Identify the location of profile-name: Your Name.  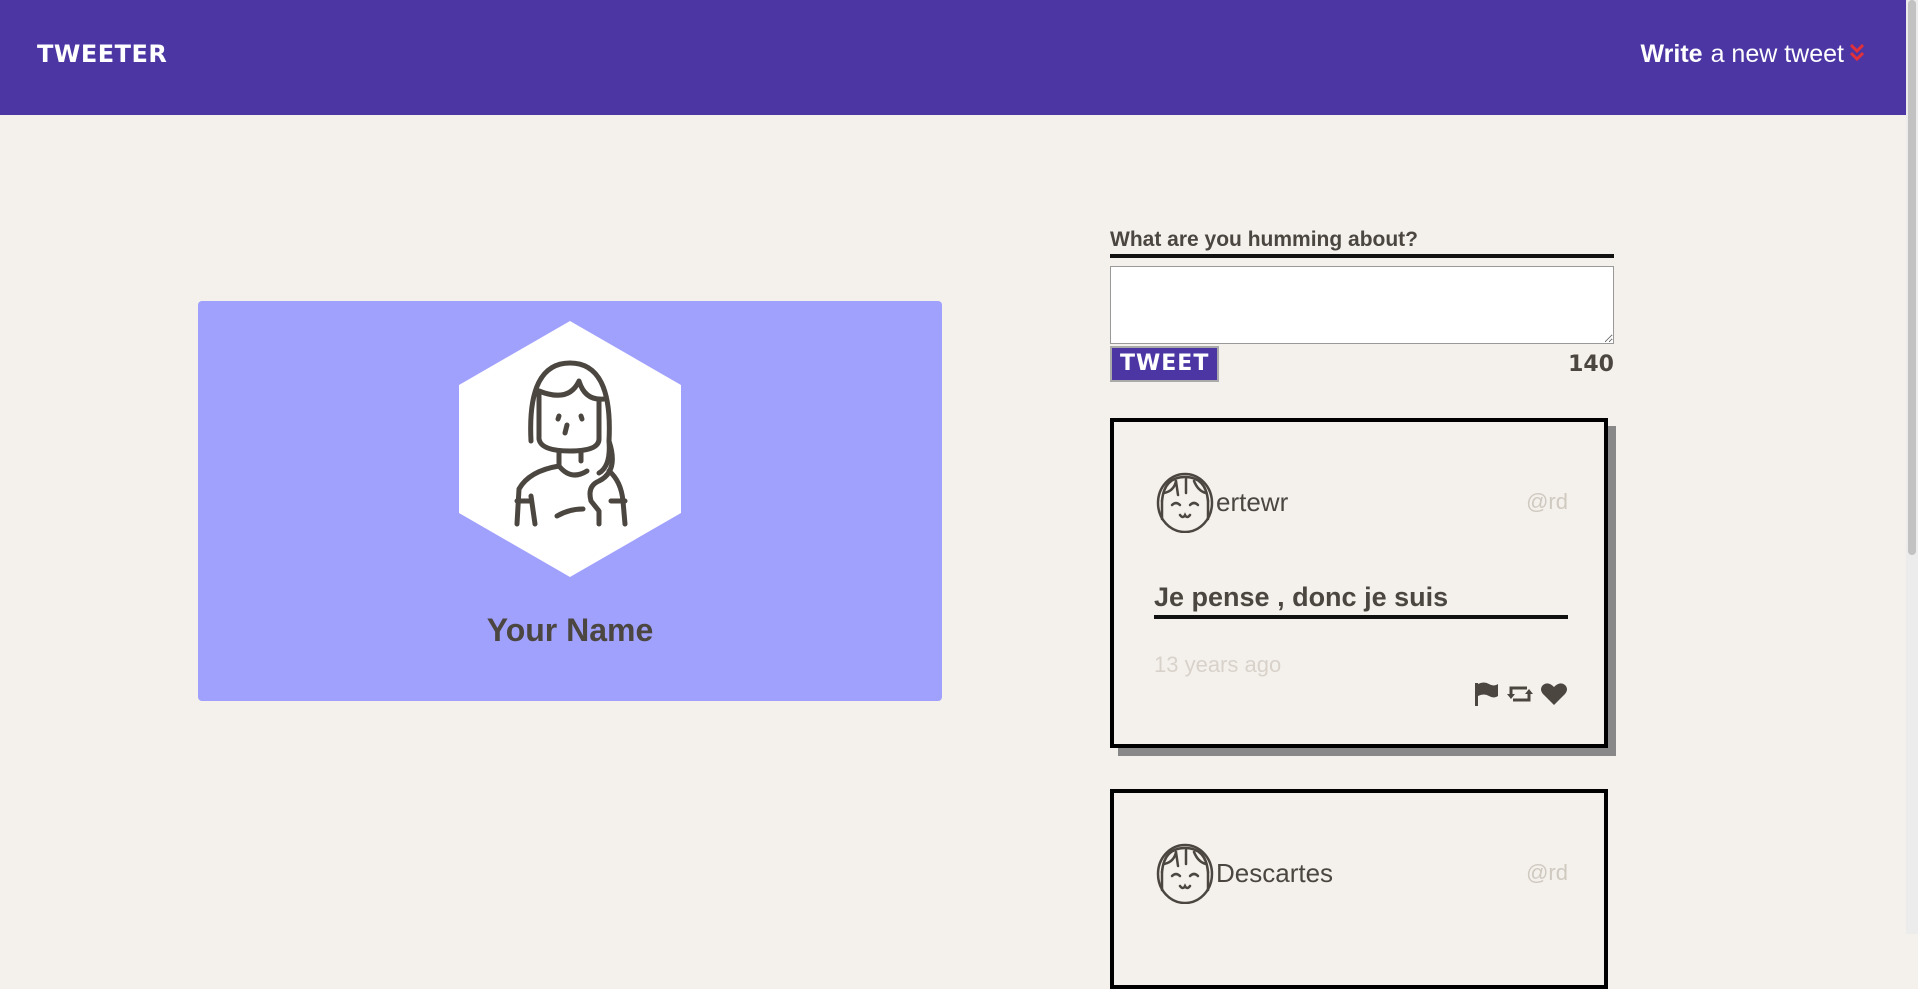
(570, 630).